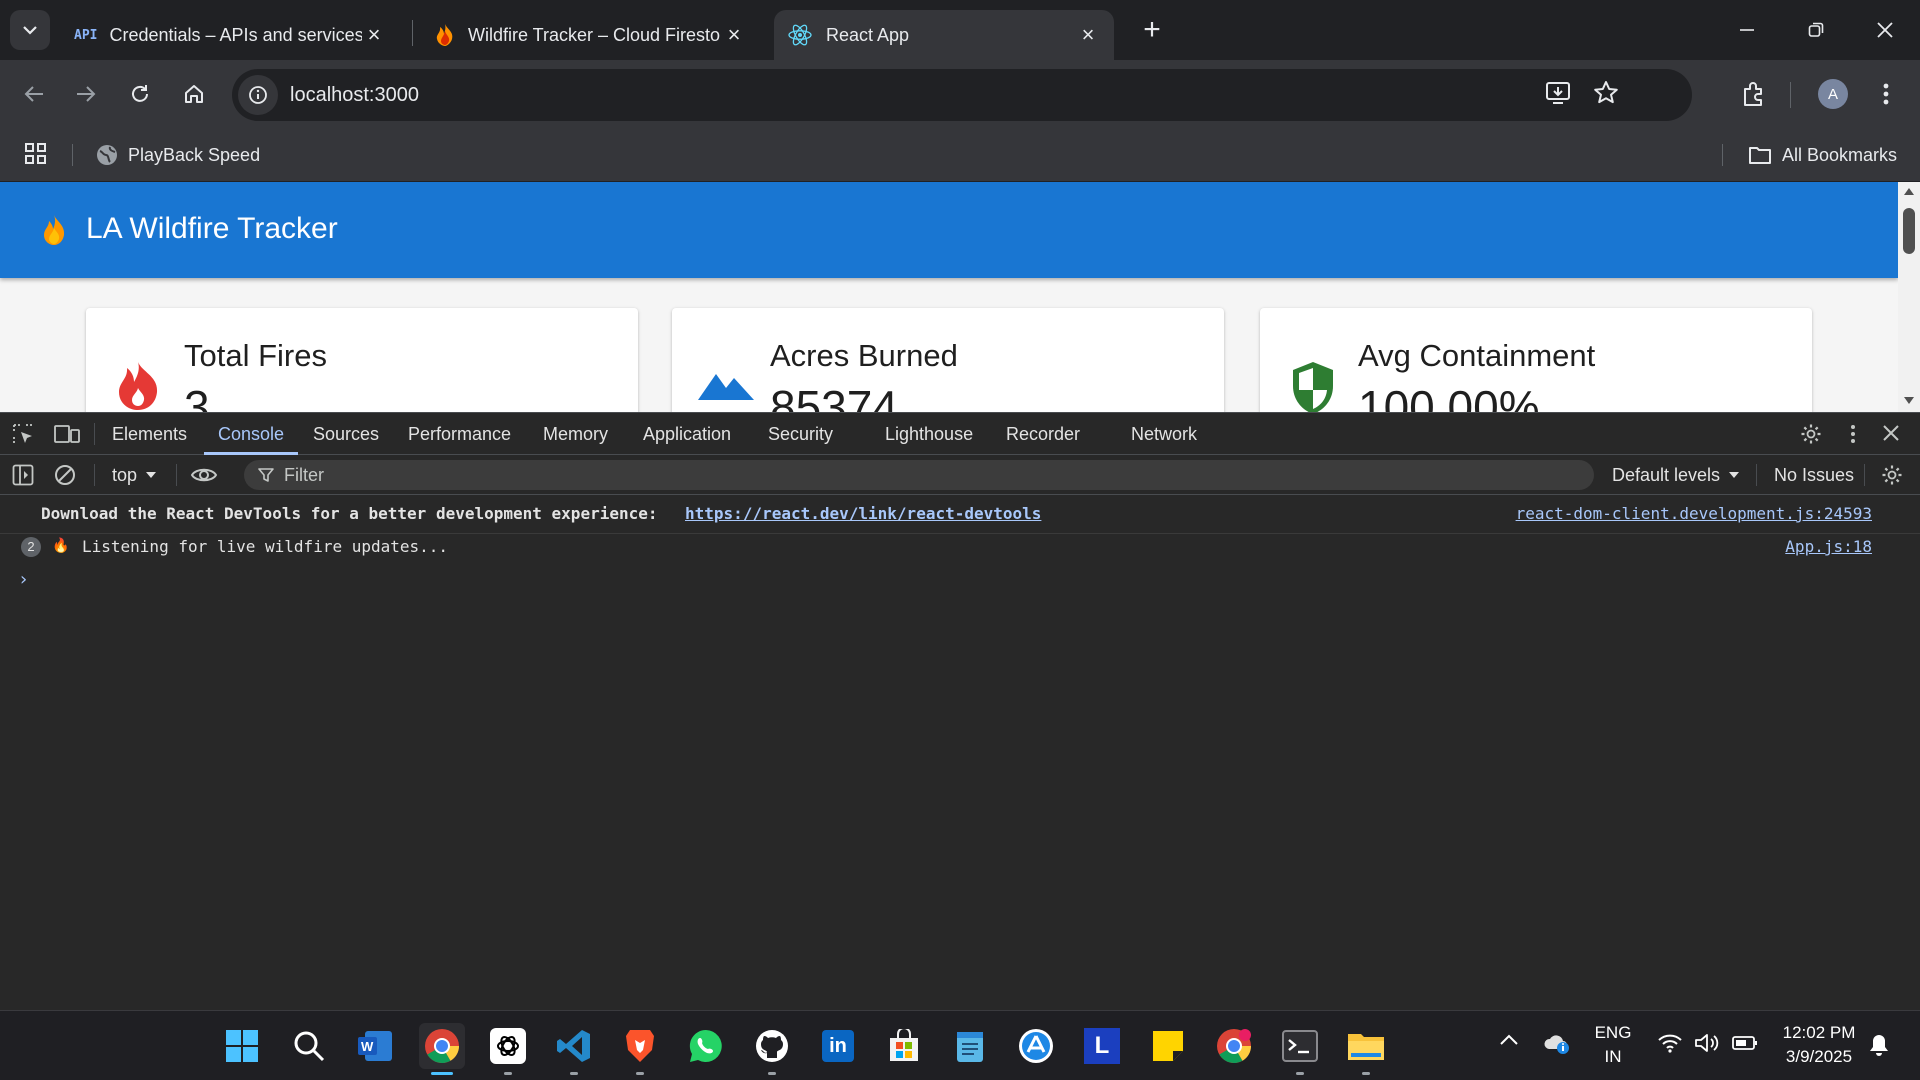 The width and height of the screenshot is (1920, 1080). What do you see at coordinates (1558, 95) in the screenshot?
I see `install-app-button` at bounding box center [1558, 95].